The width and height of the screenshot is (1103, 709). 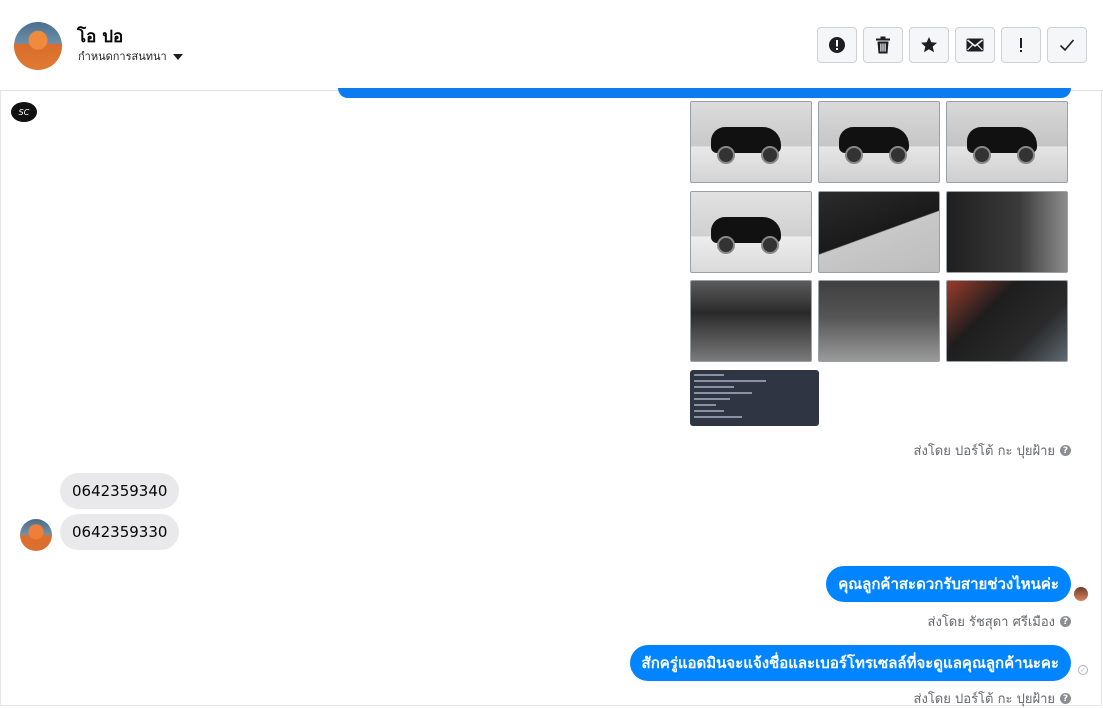 I want to click on outgoing-message: คุณลูกค้าสะดวกรับสายช่วงไหนค่ะ, so click(x=948, y=584).